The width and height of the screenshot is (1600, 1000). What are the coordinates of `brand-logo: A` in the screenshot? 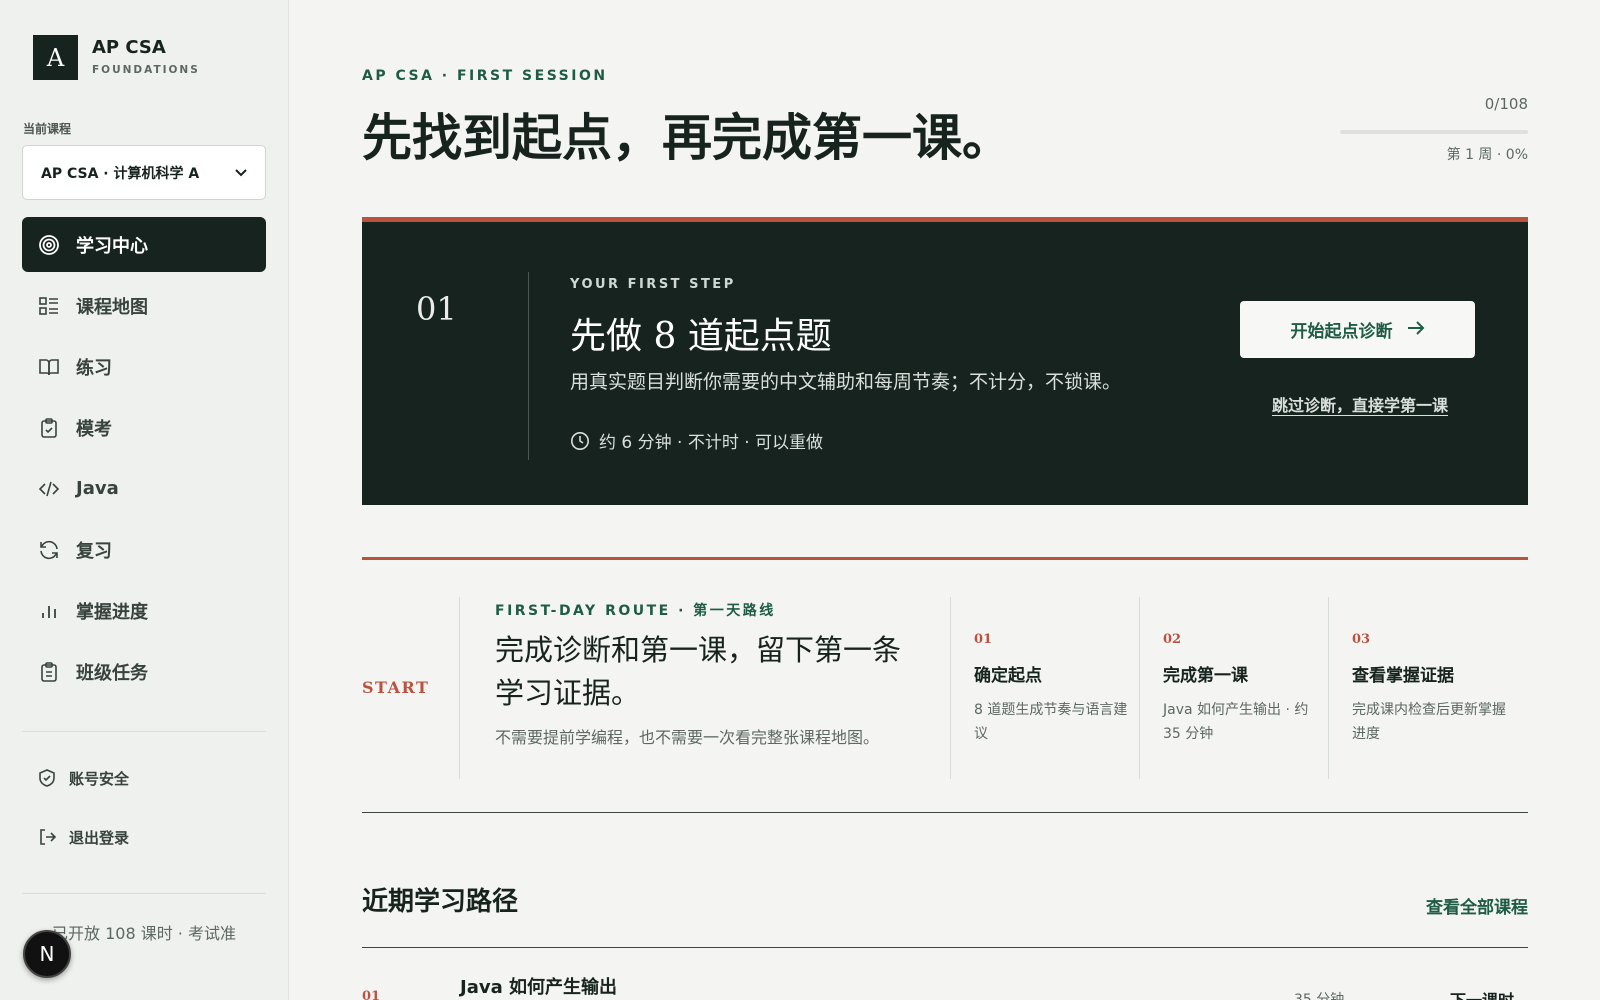 It's located at (55, 57).